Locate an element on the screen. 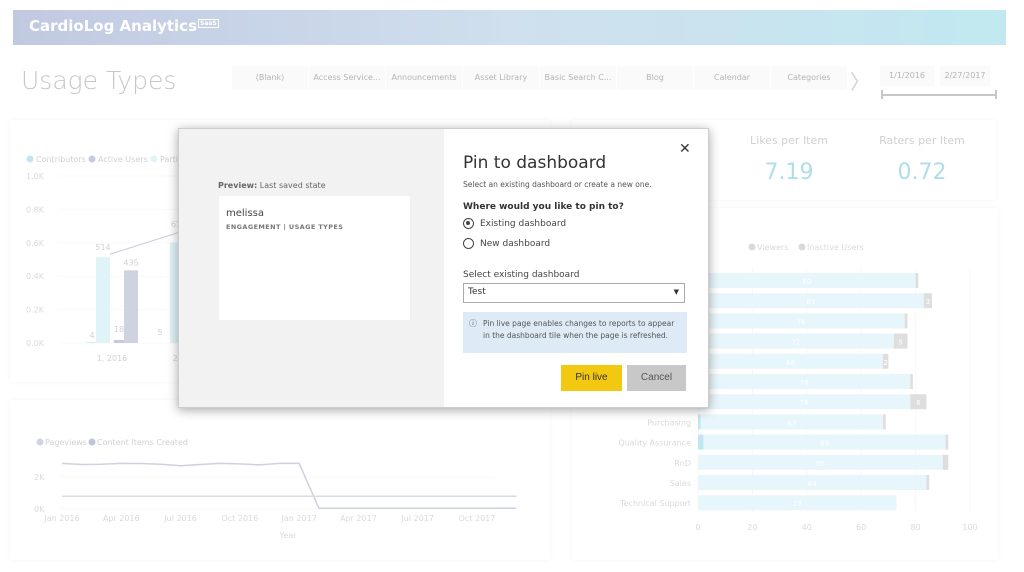 This screenshot has width=1024, height=572. radio-selected-icon is located at coordinates (468, 223).